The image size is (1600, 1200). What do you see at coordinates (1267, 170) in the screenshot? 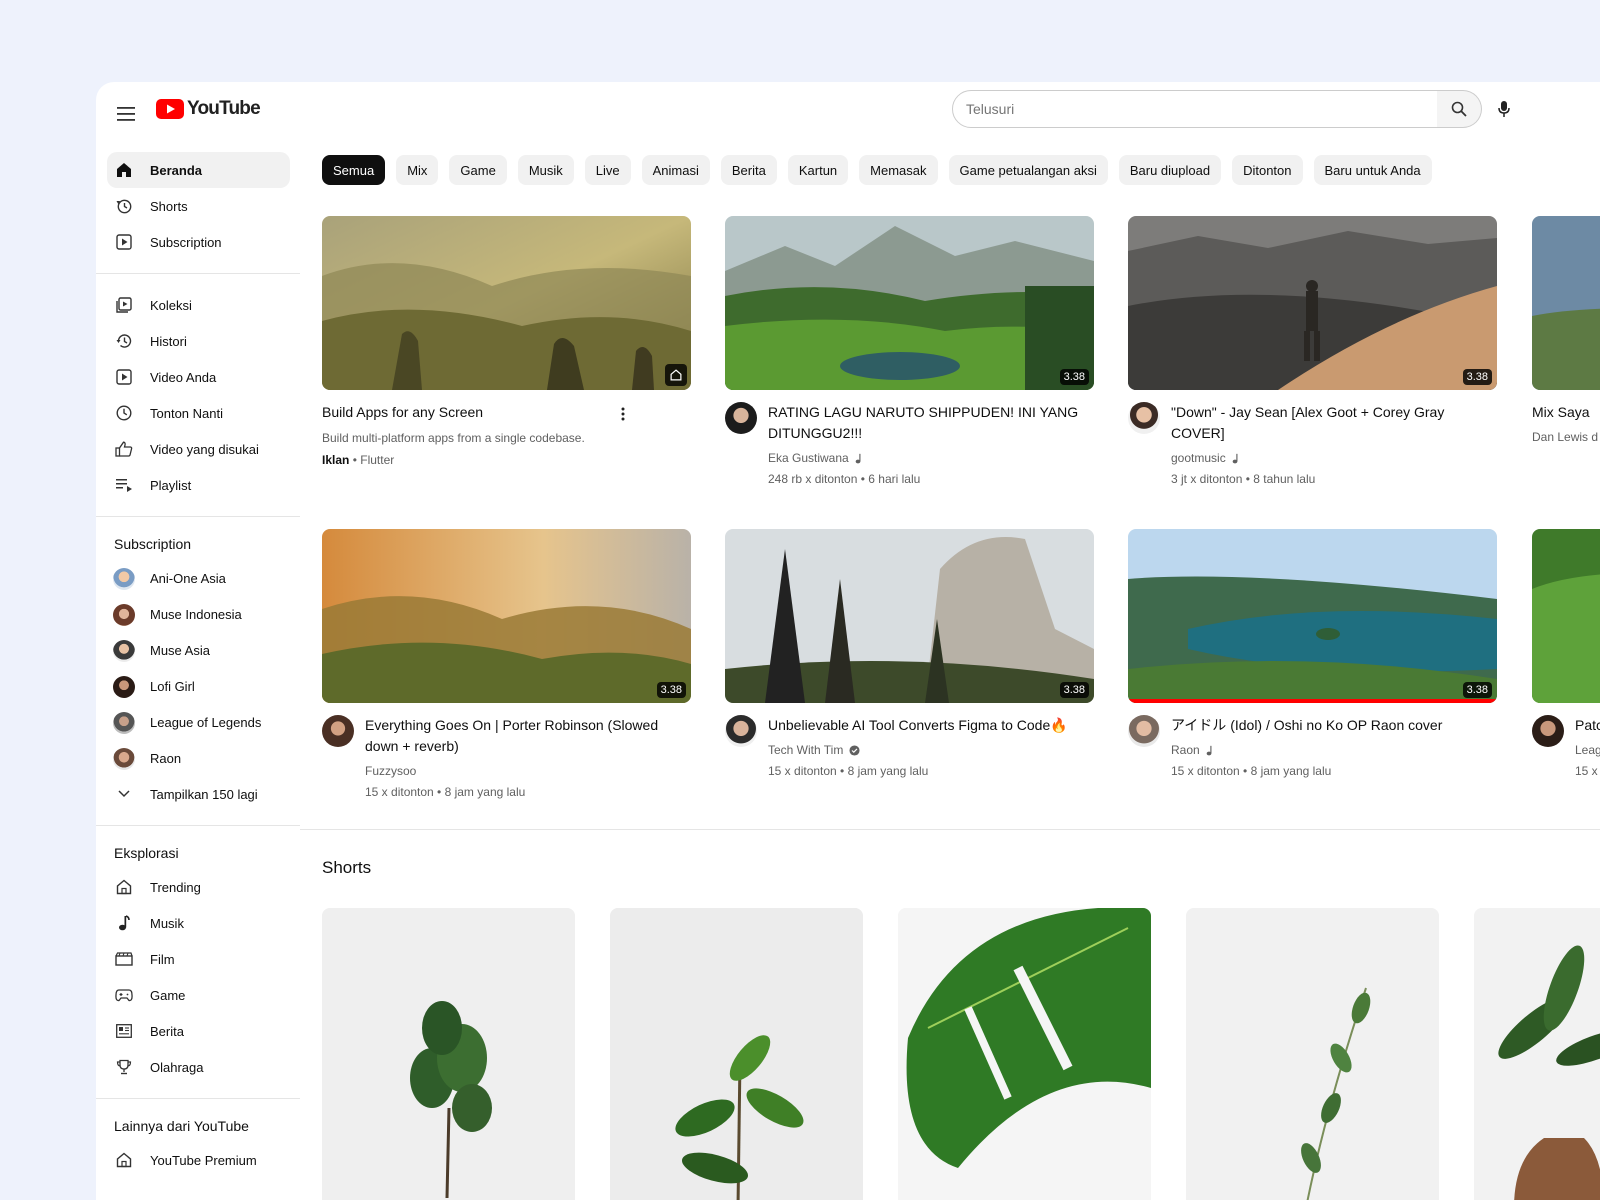
I see `chip-ditonton: Ditonton` at bounding box center [1267, 170].